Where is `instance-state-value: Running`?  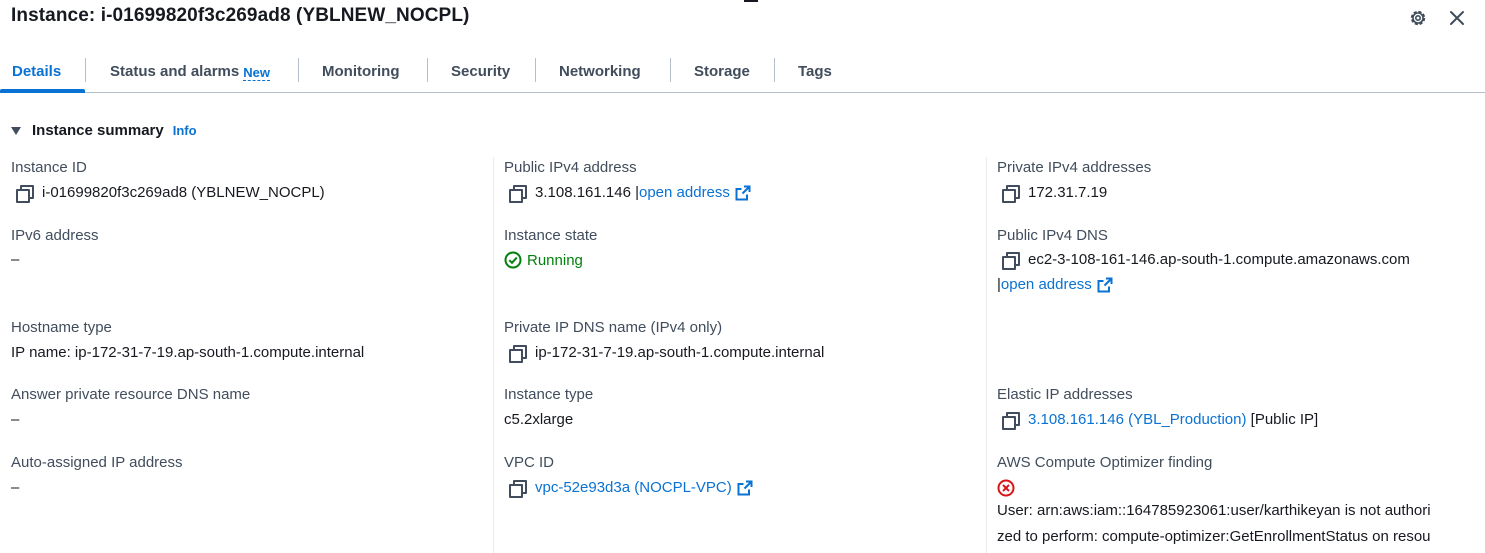 instance-state-value: Running is located at coordinates (543, 260).